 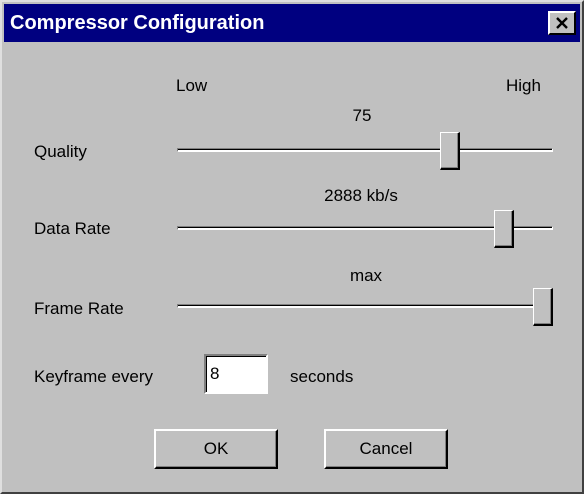 I want to click on quality-value: 75, so click(x=362, y=115).